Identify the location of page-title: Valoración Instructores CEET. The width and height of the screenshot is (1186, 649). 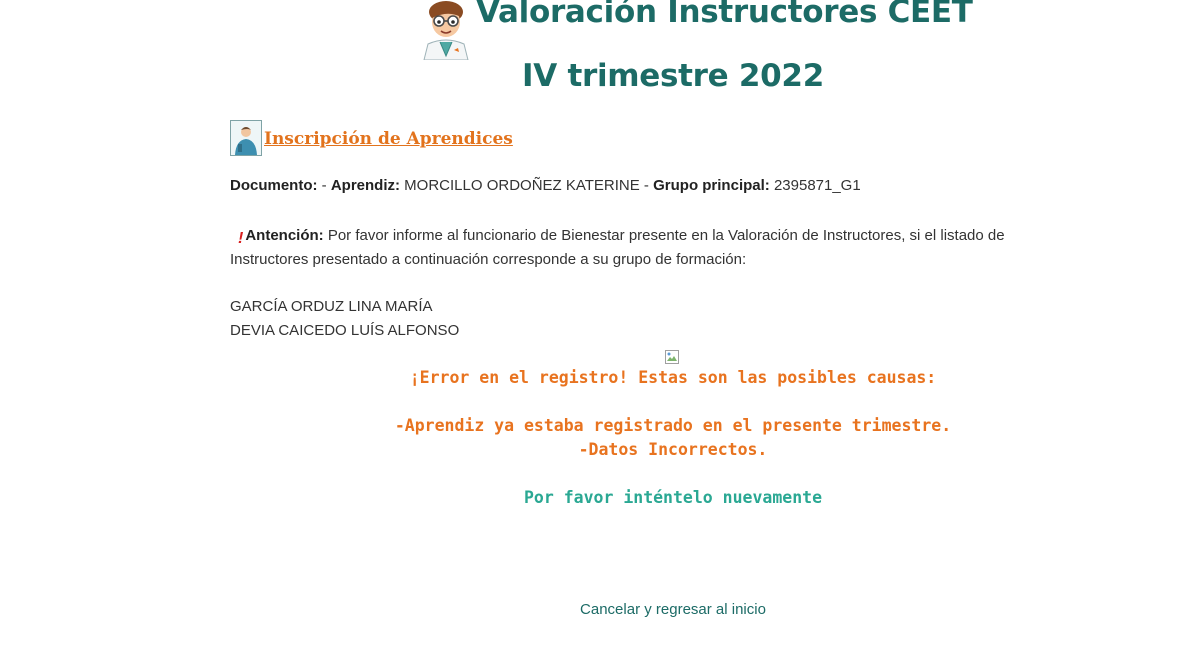
(724, 15).